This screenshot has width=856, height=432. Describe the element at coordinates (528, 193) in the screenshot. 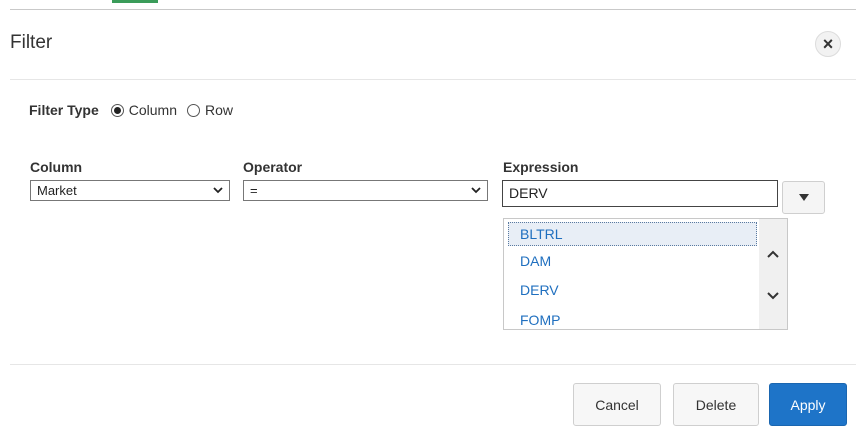

I see `expression-input-value: DERV` at that location.